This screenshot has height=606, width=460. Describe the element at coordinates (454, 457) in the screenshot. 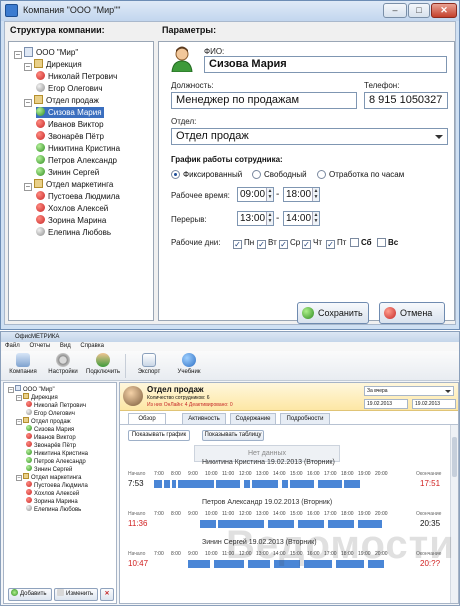

I see `scroll-thumb` at that location.